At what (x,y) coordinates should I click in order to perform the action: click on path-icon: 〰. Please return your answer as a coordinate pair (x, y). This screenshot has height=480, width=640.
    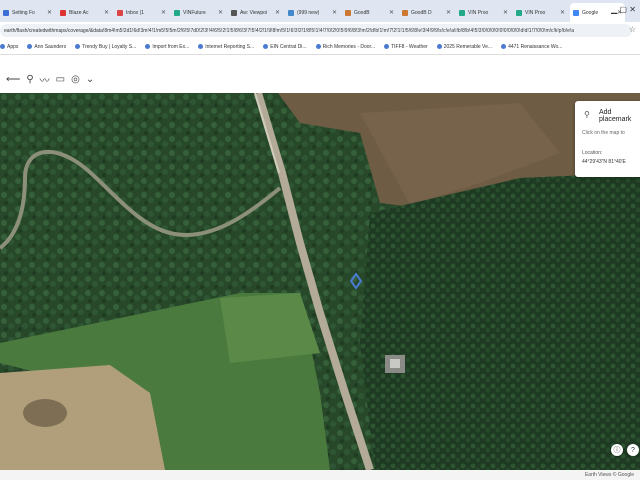
    Looking at the image, I should click on (45, 79).